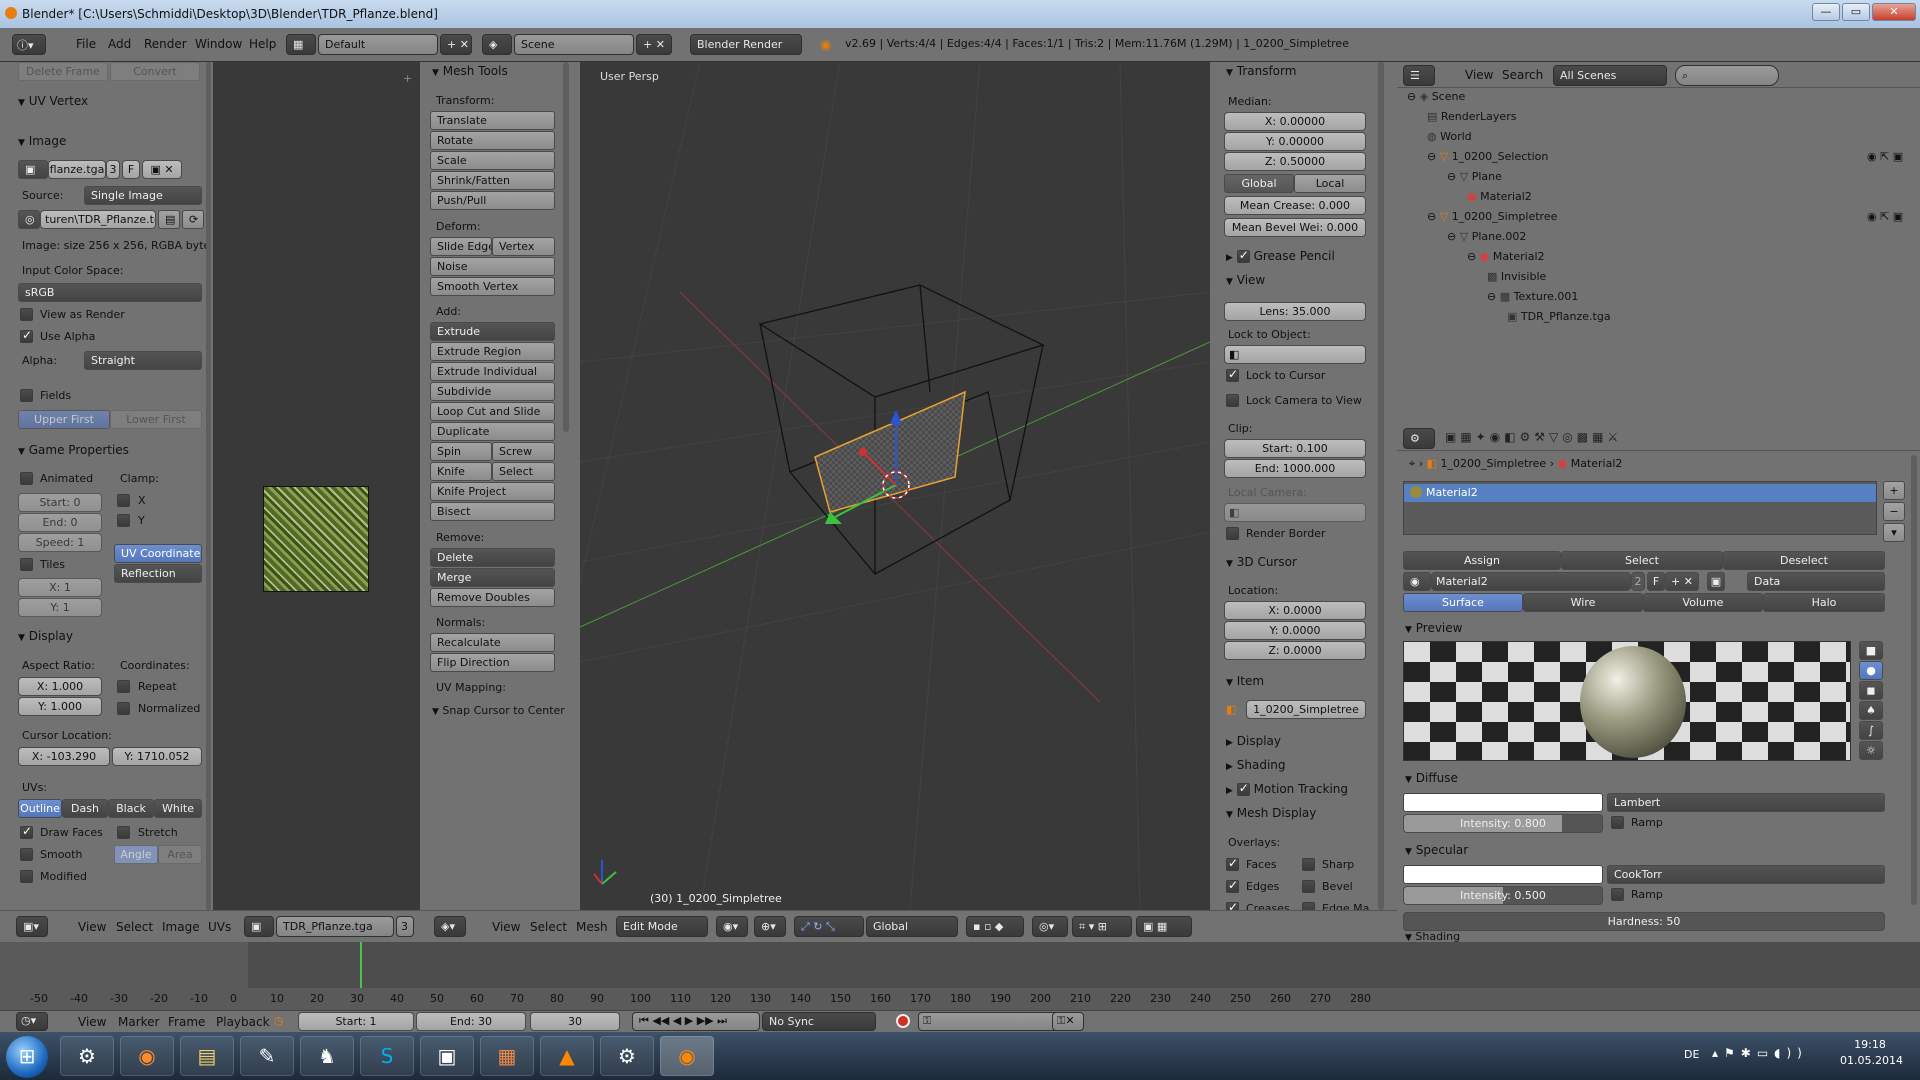 The height and width of the screenshot is (1080, 1920). What do you see at coordinates (136, 854) in the screenshot?
I see `angle-button: Angle` at bounding box center [136, 854].